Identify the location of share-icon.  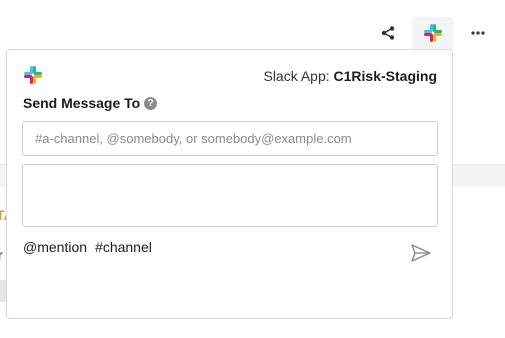
(388, 33).